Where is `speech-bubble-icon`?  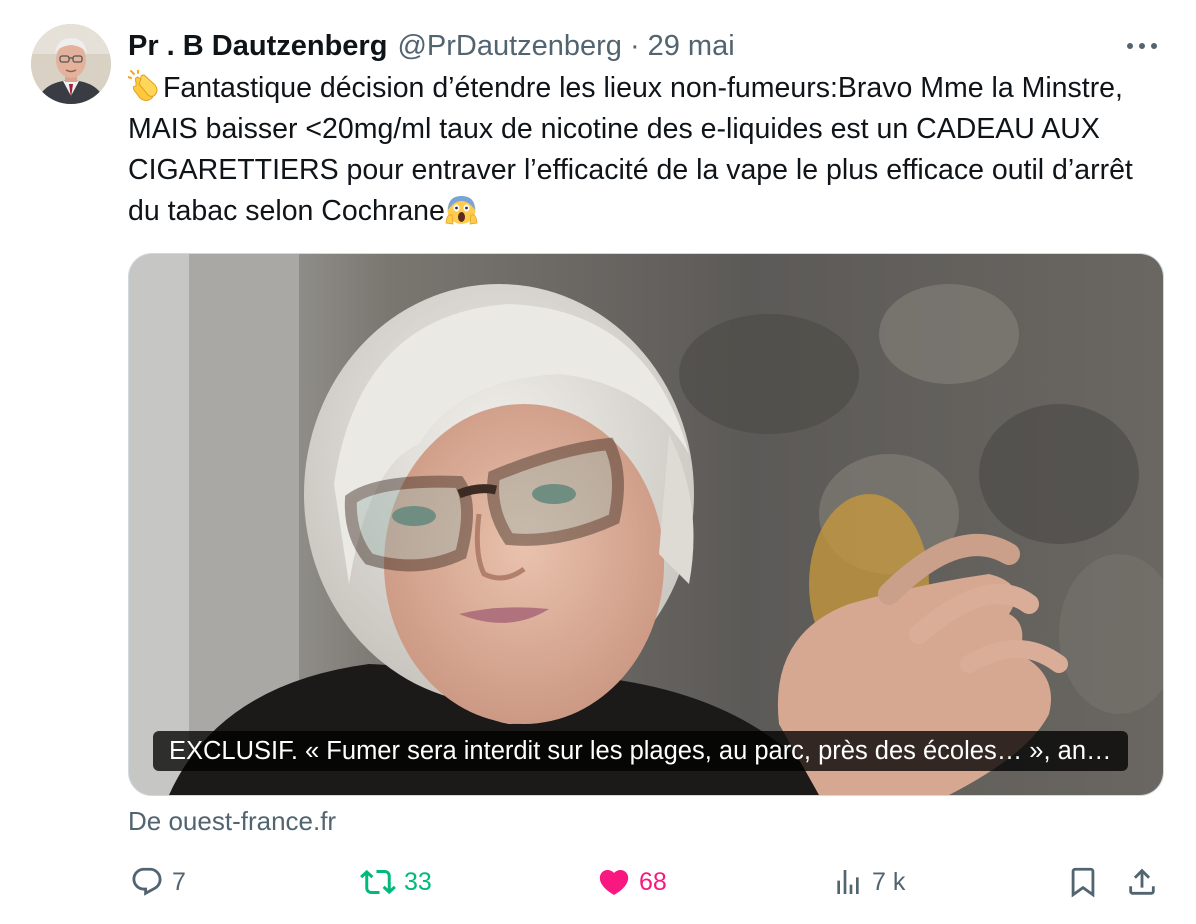 speech-bubble-icon is located at coordinates (147, 882).